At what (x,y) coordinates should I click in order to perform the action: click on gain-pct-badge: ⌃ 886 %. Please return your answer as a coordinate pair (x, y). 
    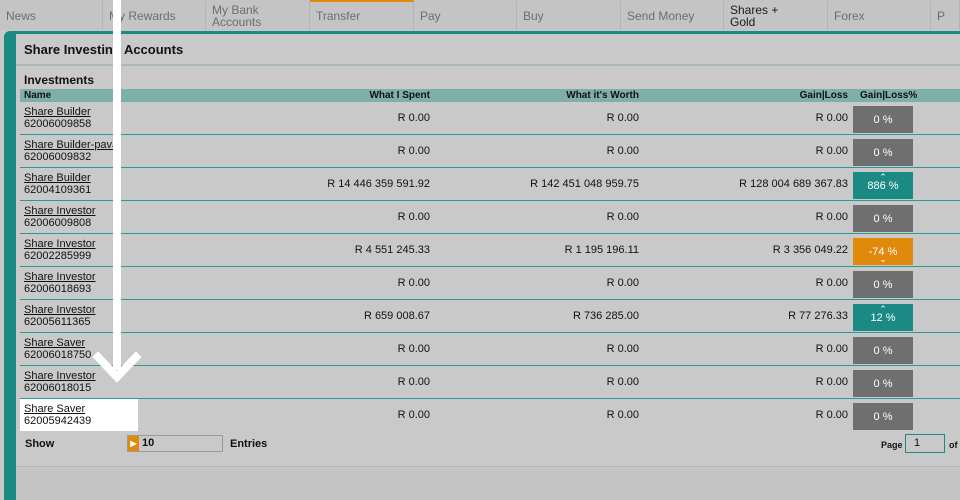
    Looking at the image, I should click on (883, 185).